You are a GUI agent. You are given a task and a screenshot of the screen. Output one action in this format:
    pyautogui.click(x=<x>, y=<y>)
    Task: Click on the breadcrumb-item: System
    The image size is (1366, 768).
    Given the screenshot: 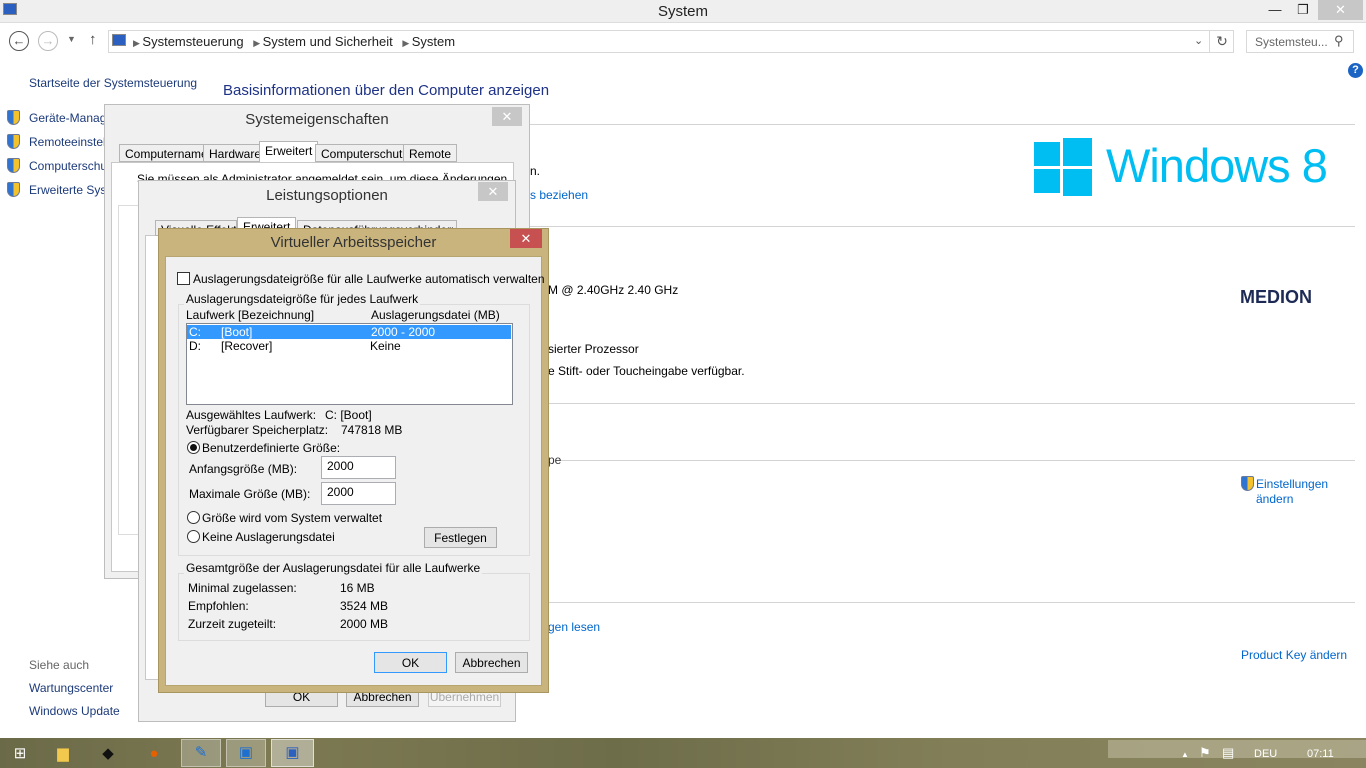 What is the action you would take?
    pyautogui.click(x=433, y=41)
    